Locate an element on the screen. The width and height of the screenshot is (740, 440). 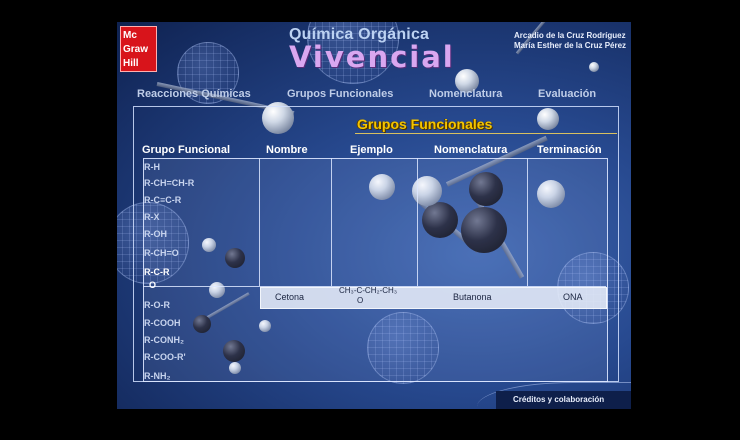
decorative-sphere is located at coordinates (594, 67).